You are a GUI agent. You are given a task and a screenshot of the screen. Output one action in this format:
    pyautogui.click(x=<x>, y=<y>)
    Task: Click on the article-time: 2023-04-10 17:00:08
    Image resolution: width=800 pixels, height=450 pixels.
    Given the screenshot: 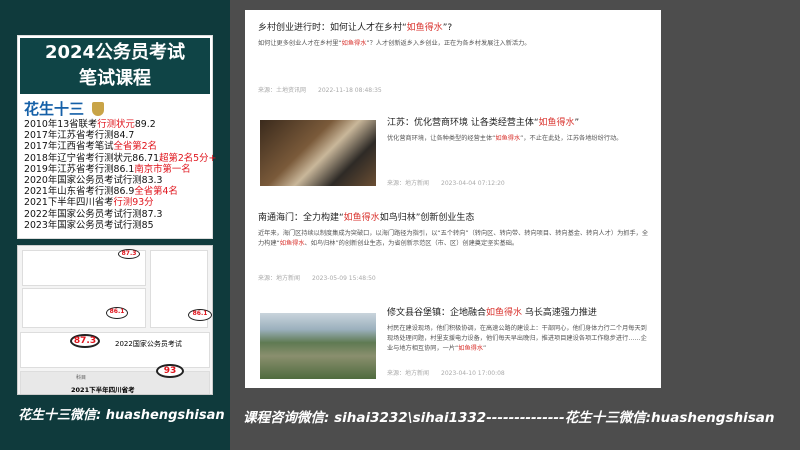 What is the action you would take?
    pyautogui.click(x=473, y=373)
    